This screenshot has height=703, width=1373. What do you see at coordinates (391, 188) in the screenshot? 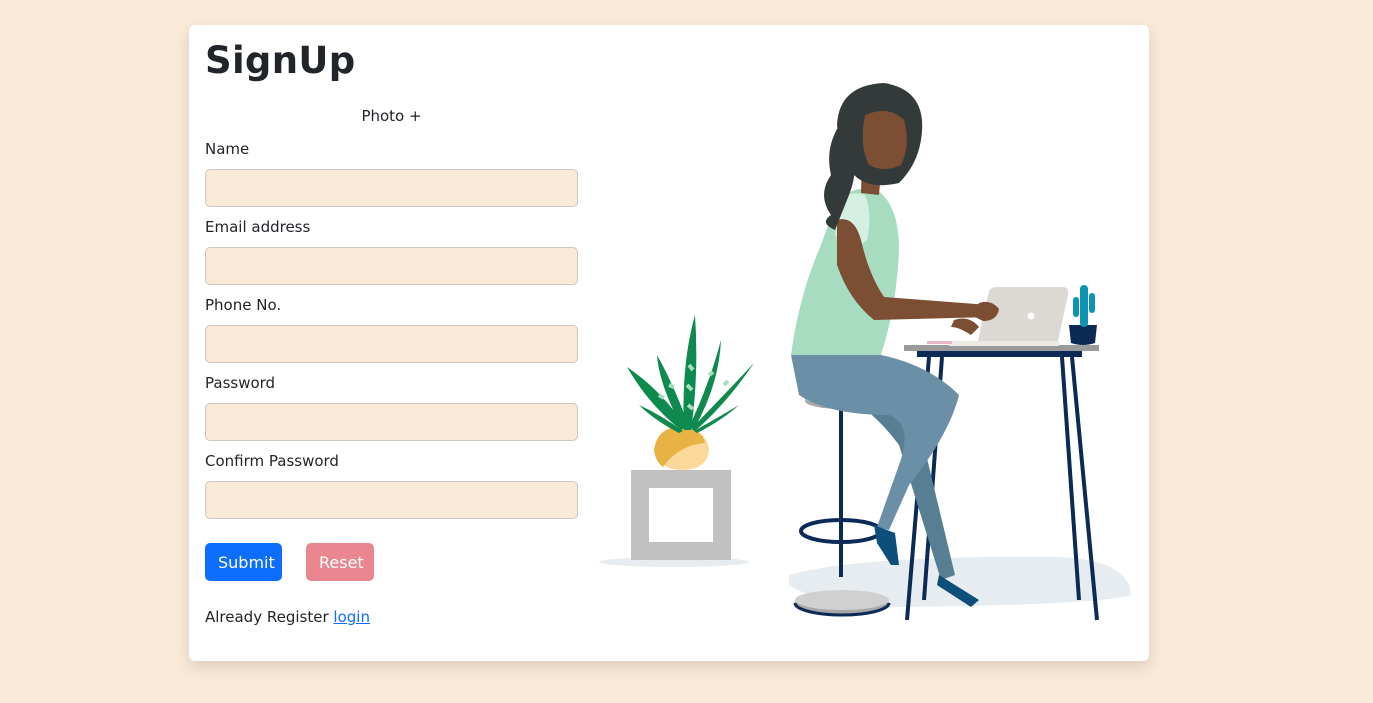
I see `name-field` at bounding box center [391, 188].